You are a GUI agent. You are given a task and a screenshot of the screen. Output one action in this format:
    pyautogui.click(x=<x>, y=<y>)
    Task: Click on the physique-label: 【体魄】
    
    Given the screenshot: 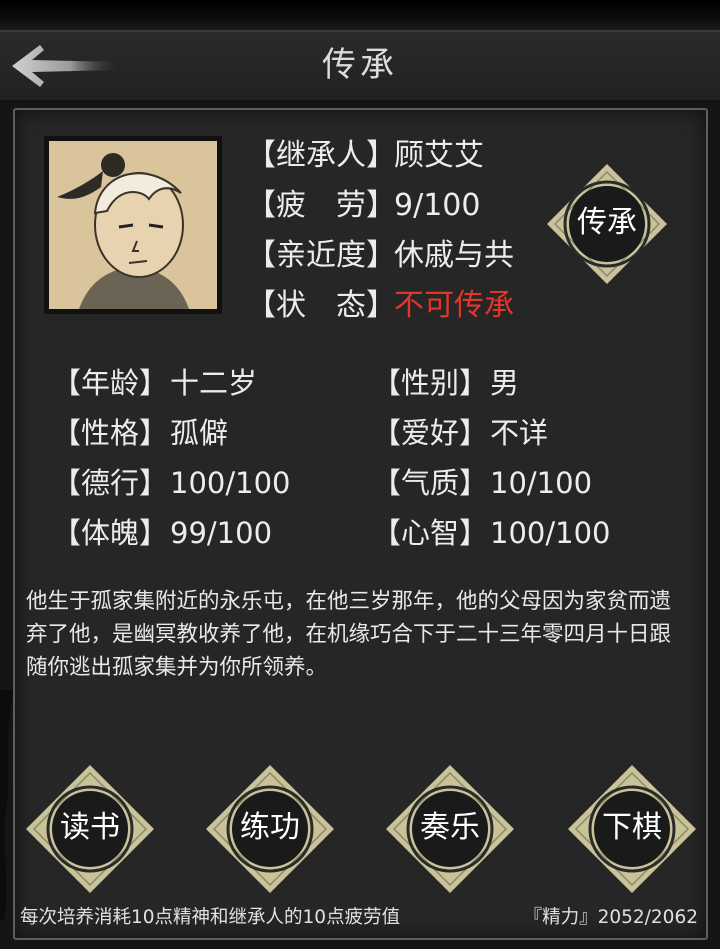 What is the action you would take?
    pyautogui.click(x=110, y=533)
    